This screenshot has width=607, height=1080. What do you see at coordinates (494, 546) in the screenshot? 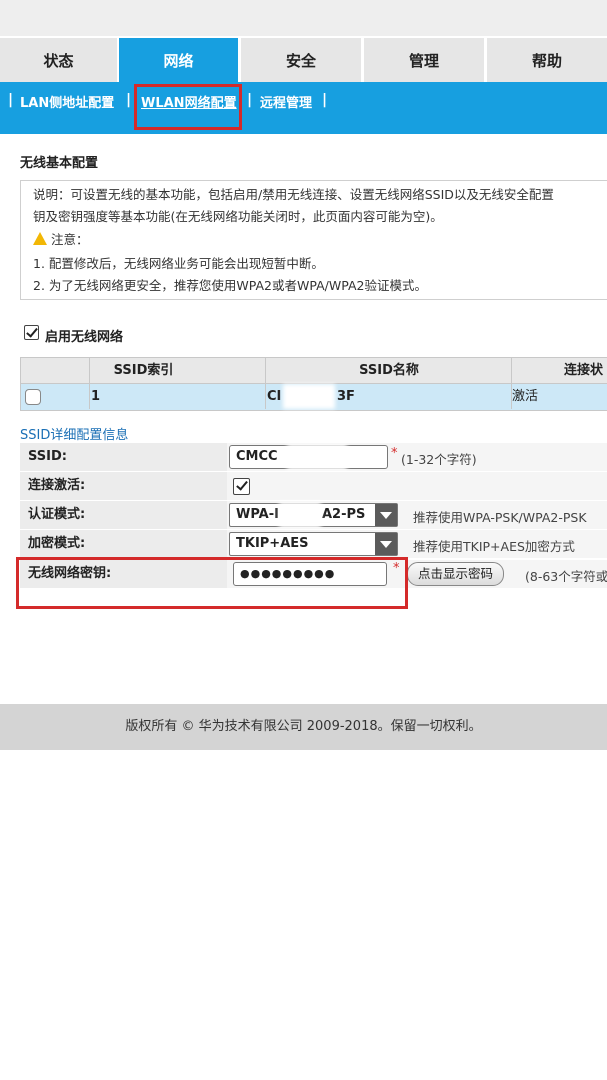
I see `encrypt-hint: 推荐使用TKIP+AES加密方式` at bounding box center [494, 546].